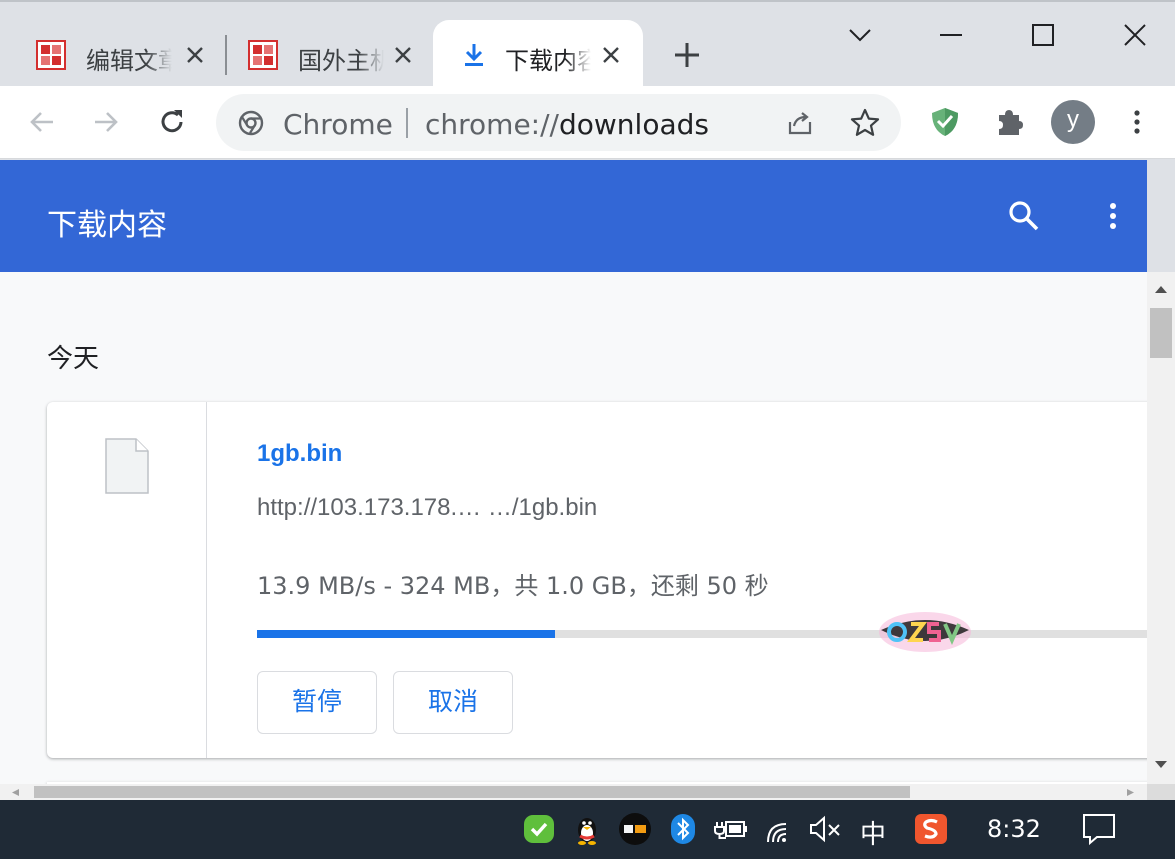  I want to click on clock-time: 8:32, so click(1014, 829).